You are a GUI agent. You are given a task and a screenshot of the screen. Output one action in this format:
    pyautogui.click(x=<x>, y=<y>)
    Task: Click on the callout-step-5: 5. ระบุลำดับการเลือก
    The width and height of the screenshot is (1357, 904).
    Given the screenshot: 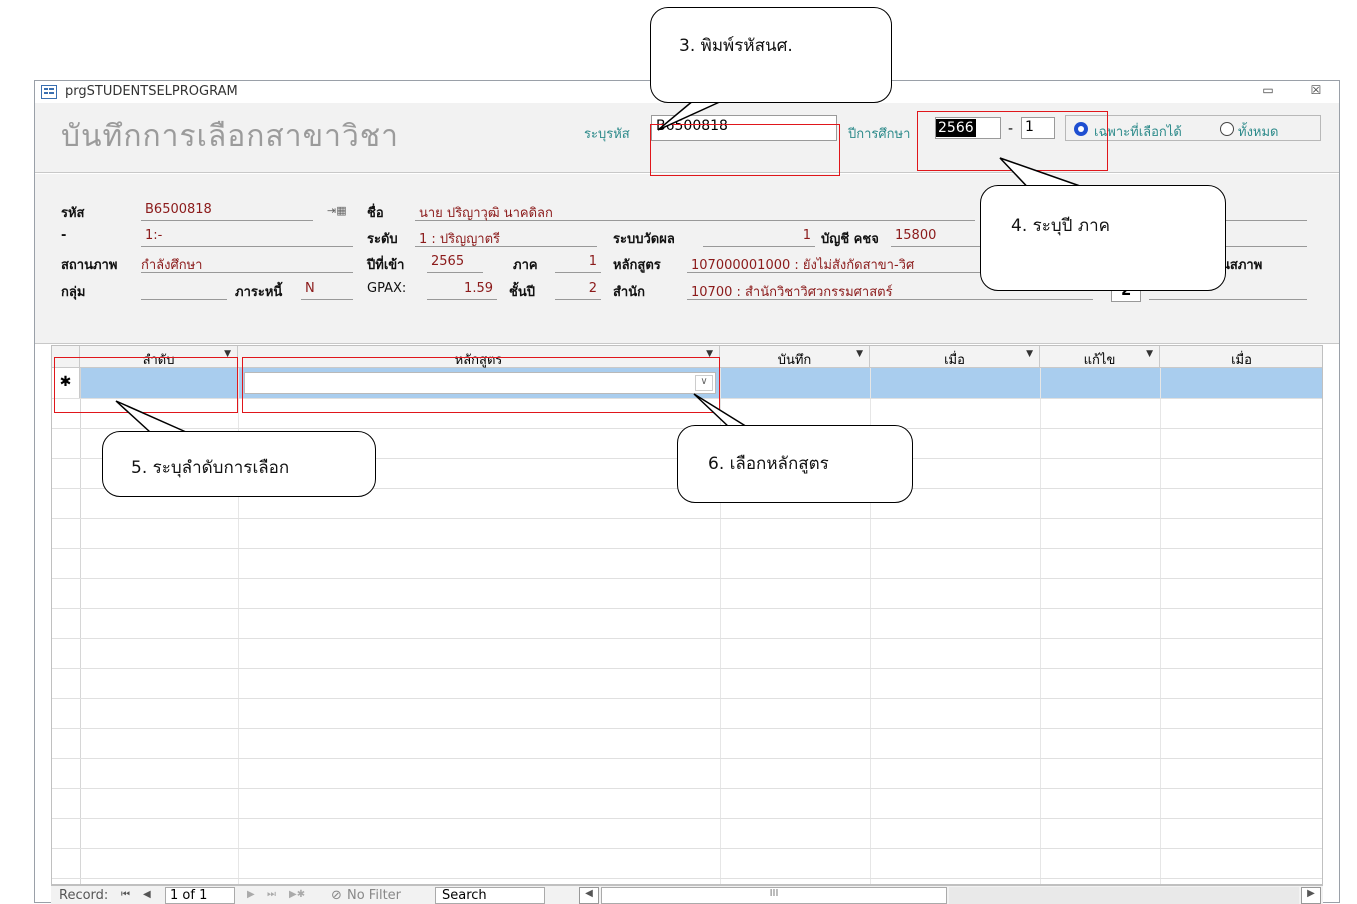 What is the action you would take?
    pyautogui.click(x=239, y=464)
    